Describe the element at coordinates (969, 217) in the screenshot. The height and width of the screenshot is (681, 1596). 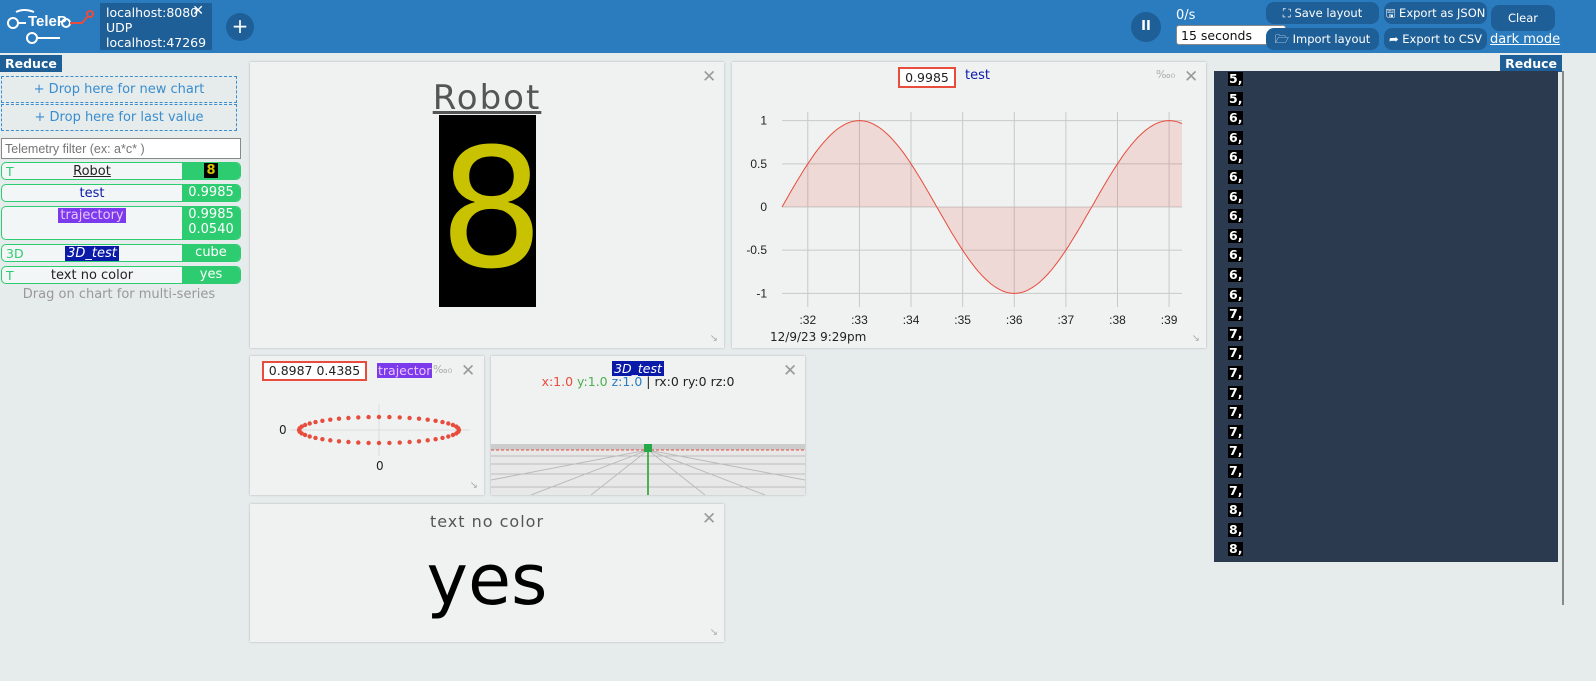
I see `test-line-chart: 1 0.5 0 -0.5 -1:32:33:34:35:36:37:38:39` at that location.